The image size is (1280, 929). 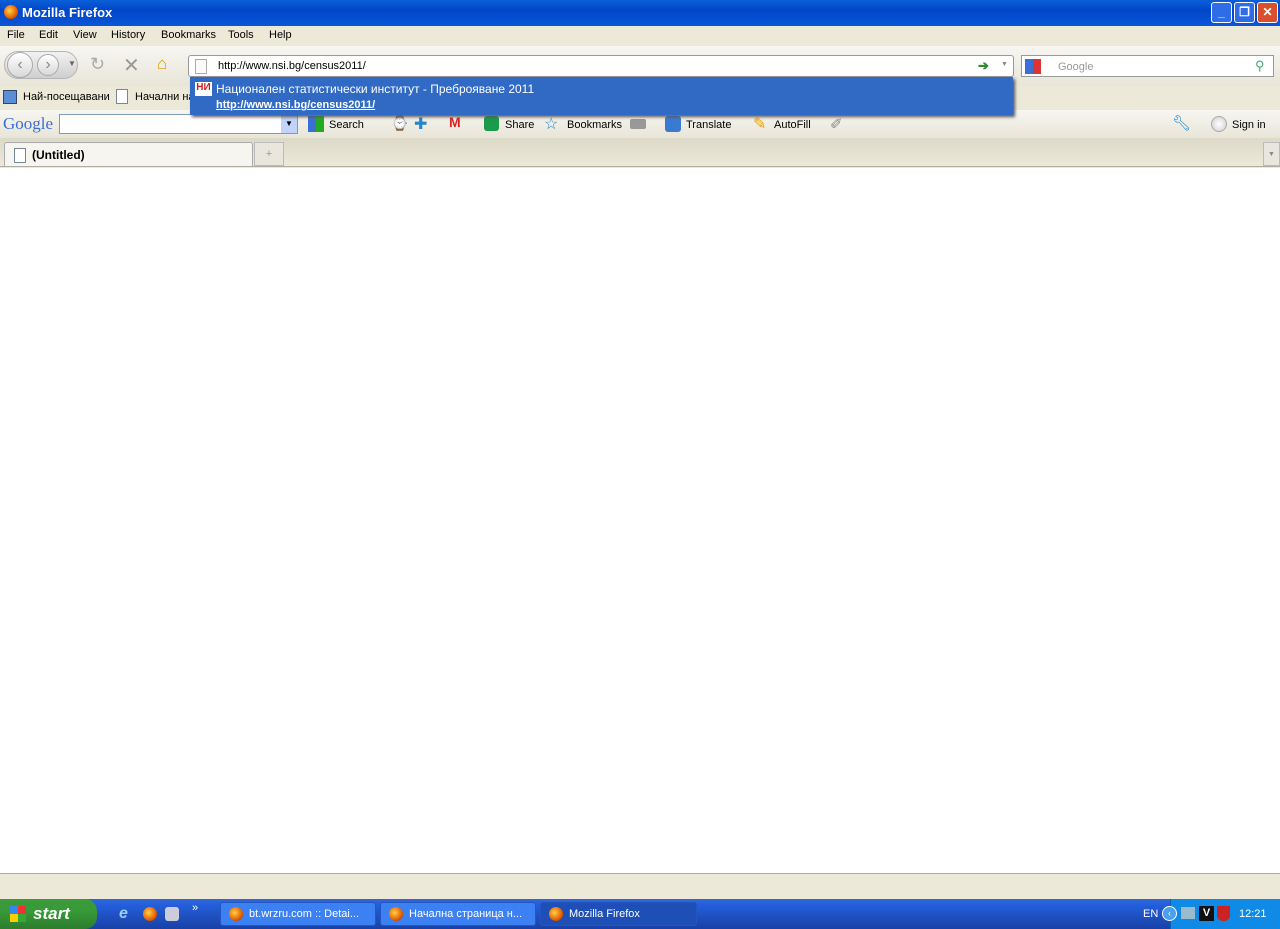 I want to click on window-title: Mozilla Firefox, so click(x=67, y=12).